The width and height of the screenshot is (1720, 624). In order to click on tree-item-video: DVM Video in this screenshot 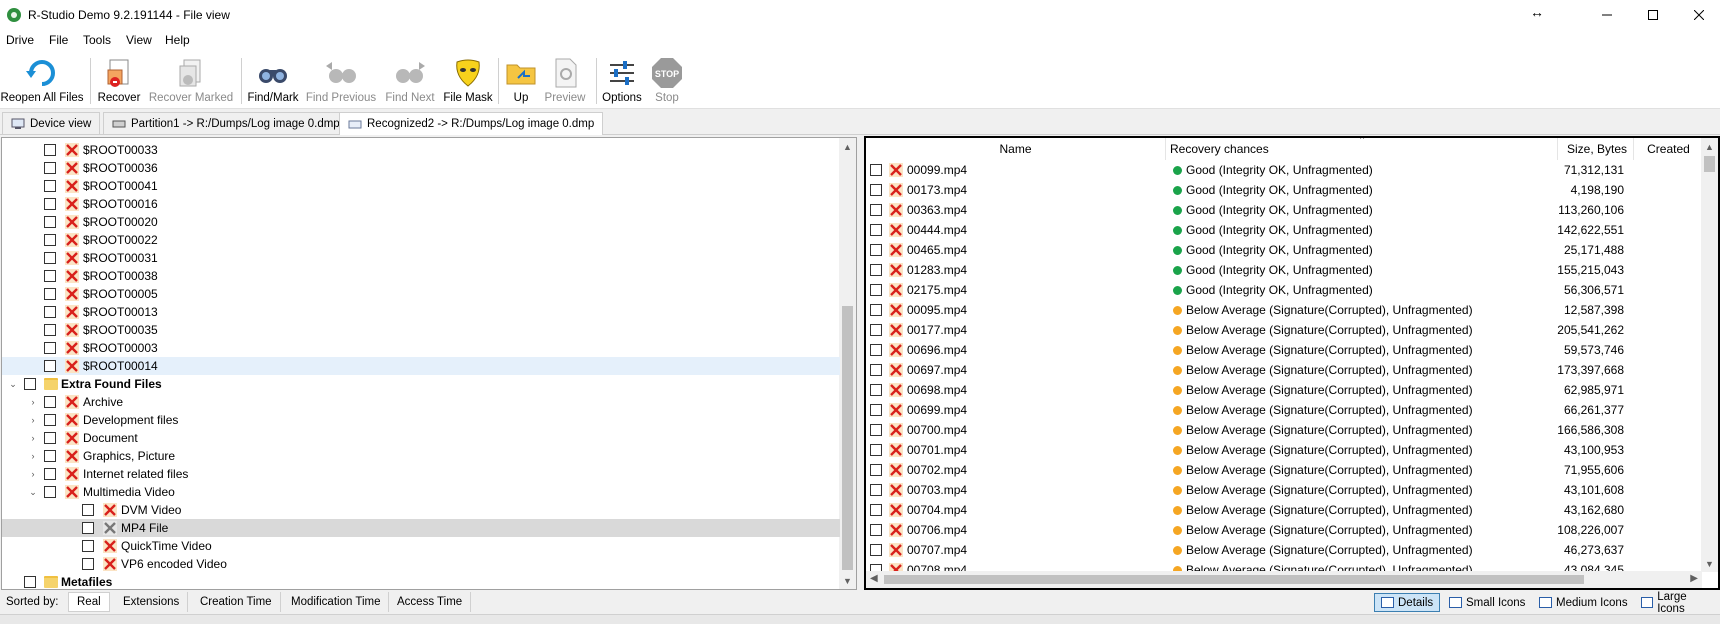, I will do `click(421, 510)`.